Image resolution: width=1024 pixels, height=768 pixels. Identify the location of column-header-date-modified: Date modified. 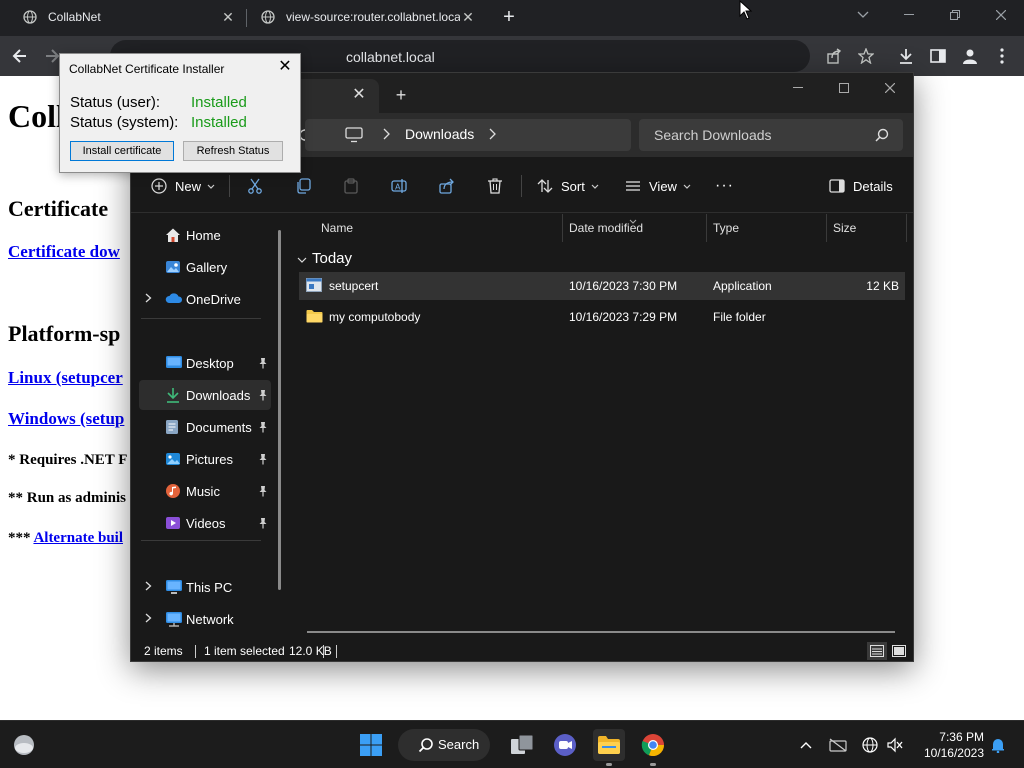
(635, 228).